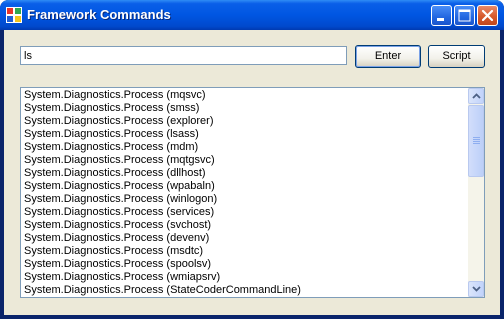  I want to click on minimize-button, so click(441, 15).